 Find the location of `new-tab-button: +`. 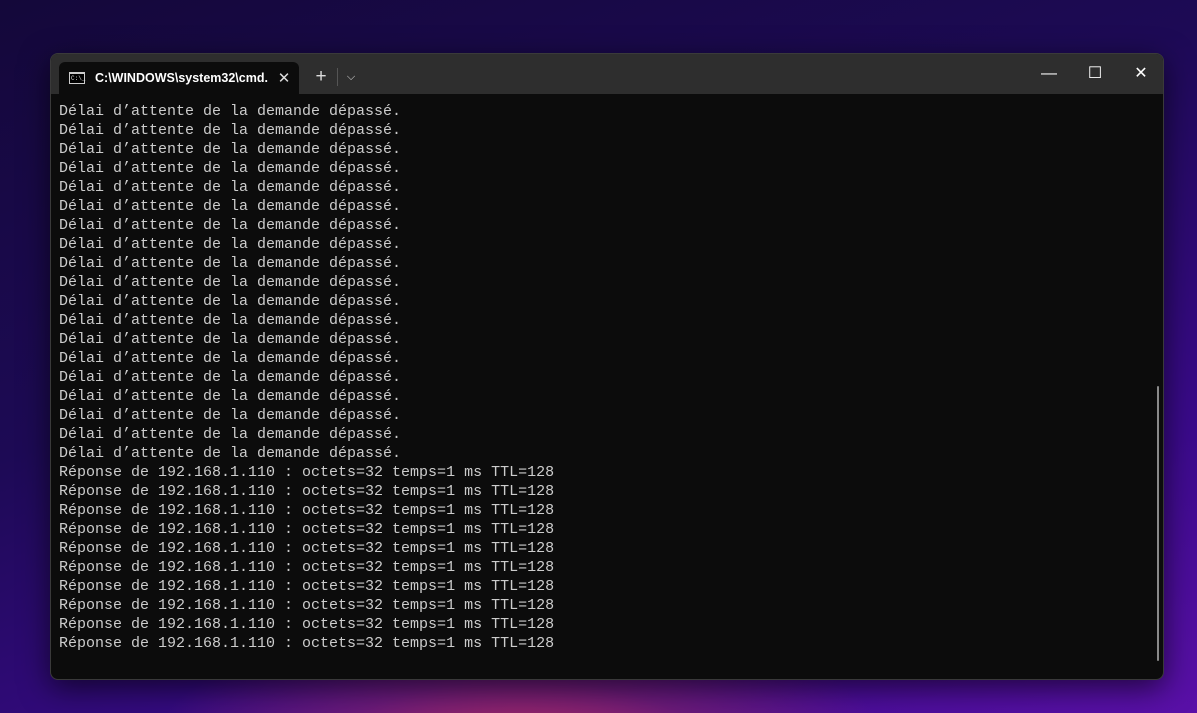

new-tab-button: + is located at coordinates (321, 77).